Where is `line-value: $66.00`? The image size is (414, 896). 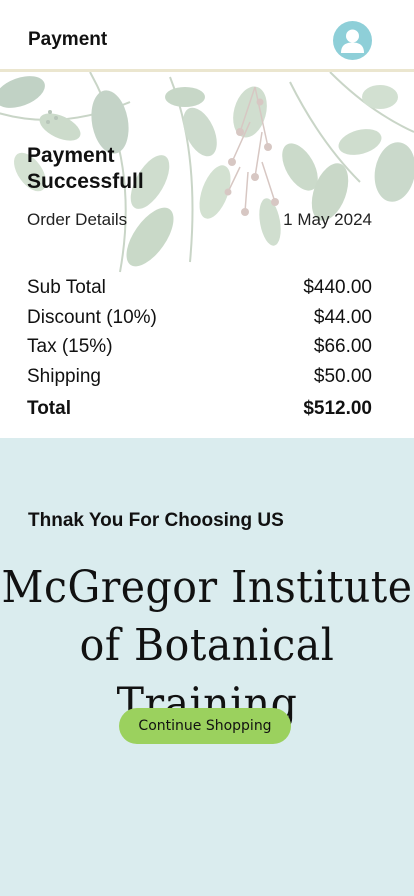 line-value: $66.00 is located at coordinates (342, 347).